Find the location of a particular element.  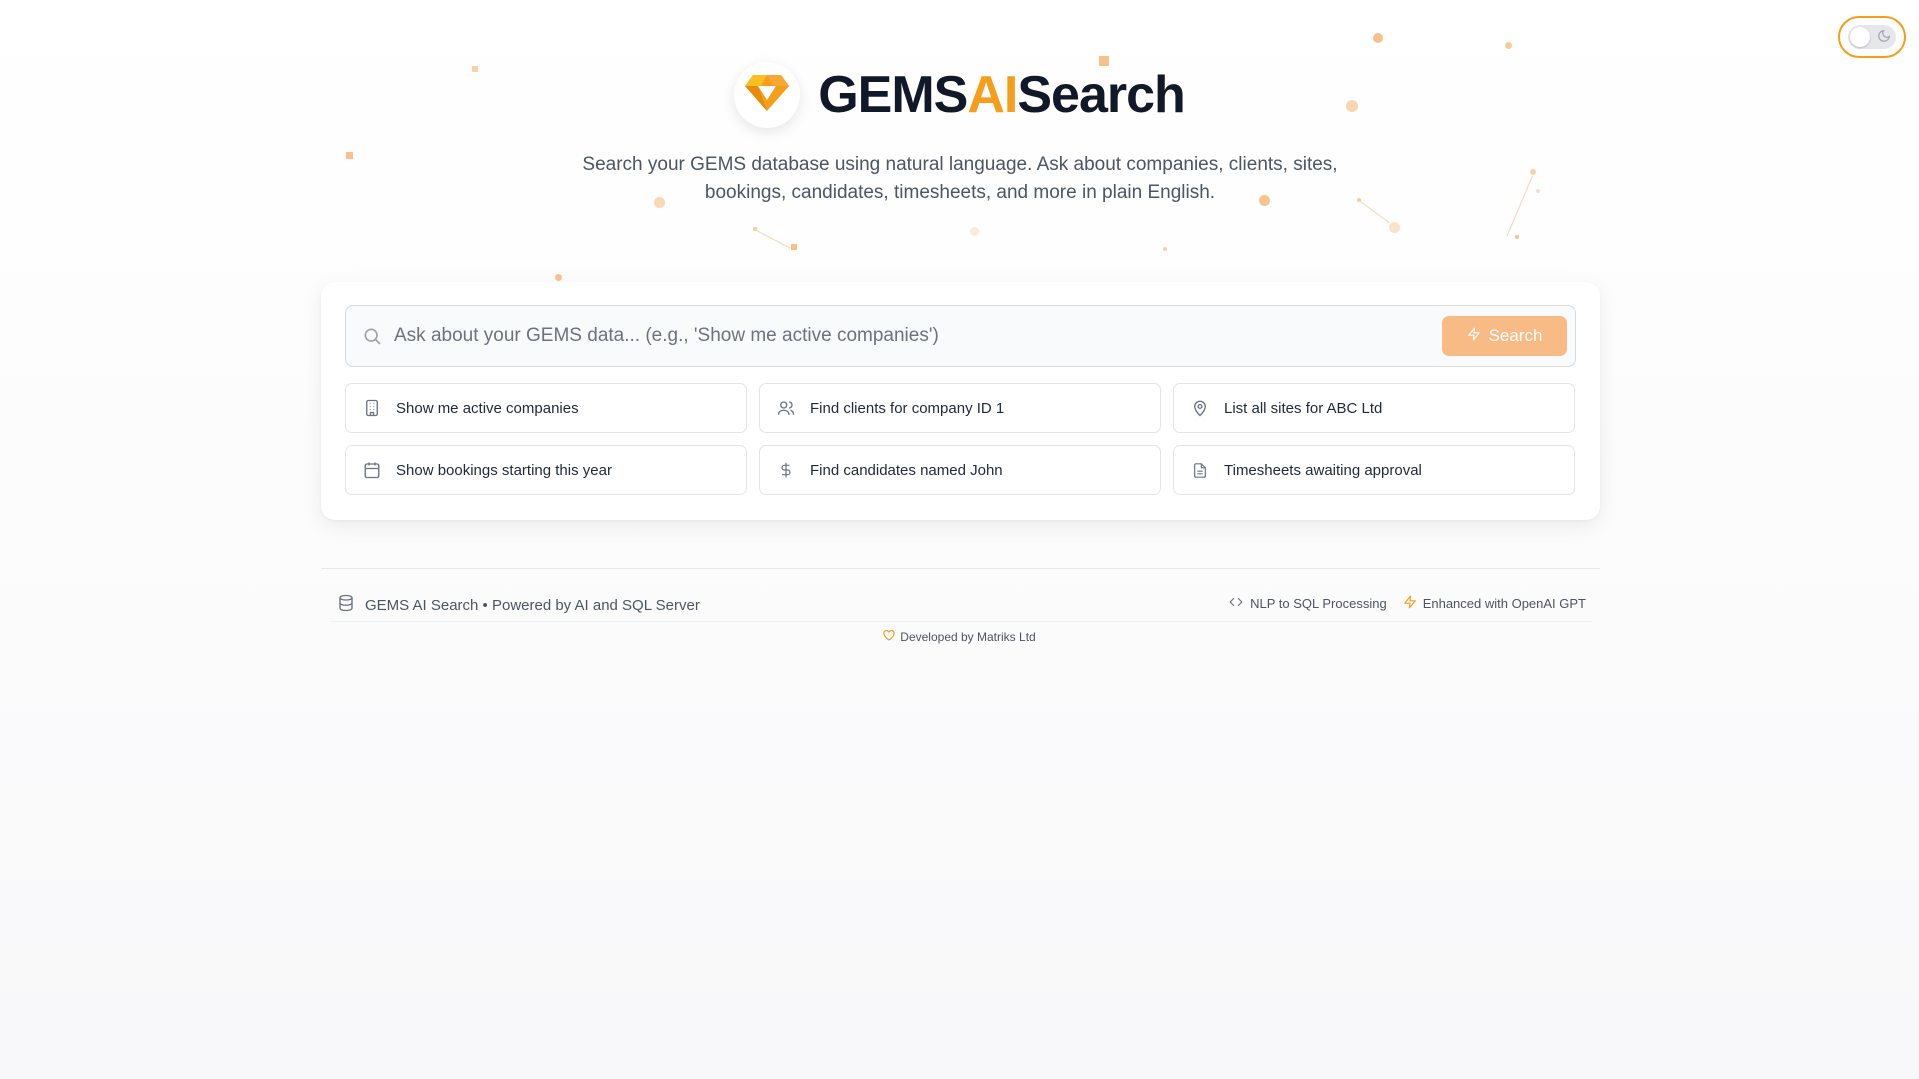

suggestion-label: Show bookings starting this year is located at coordinates (504, 470).